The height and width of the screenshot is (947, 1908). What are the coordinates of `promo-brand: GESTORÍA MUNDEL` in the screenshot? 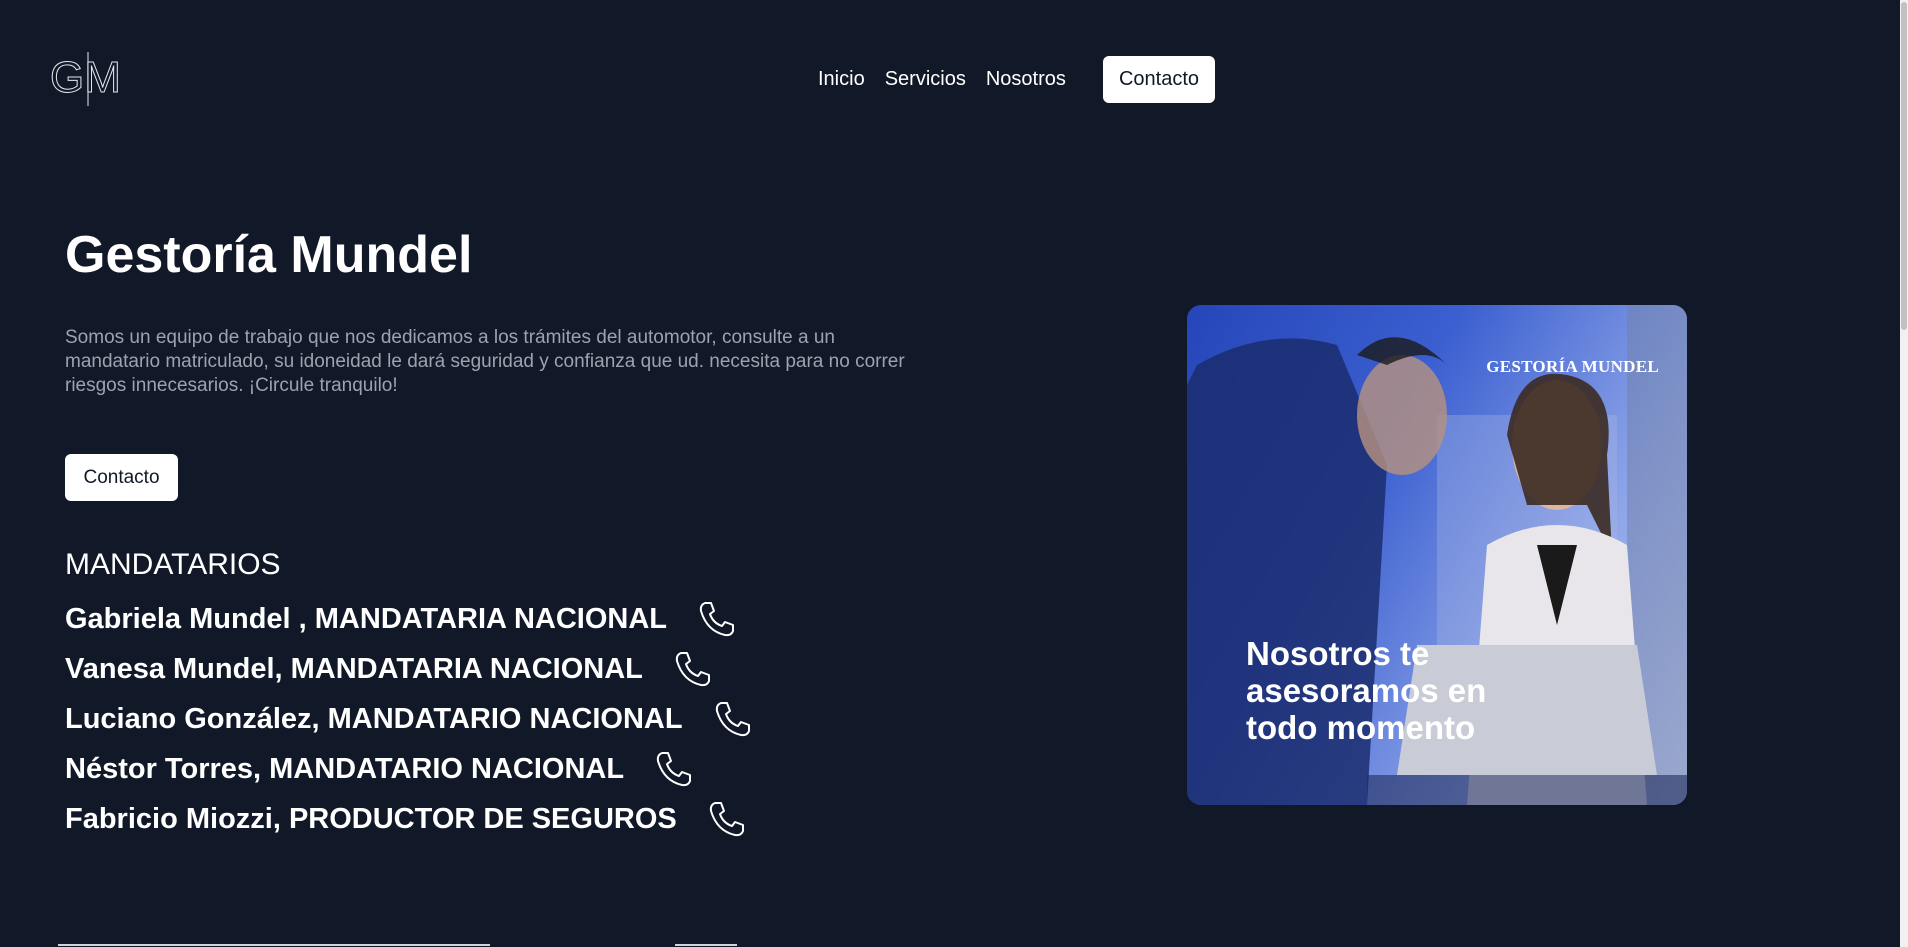 It's located at (1572, 366).